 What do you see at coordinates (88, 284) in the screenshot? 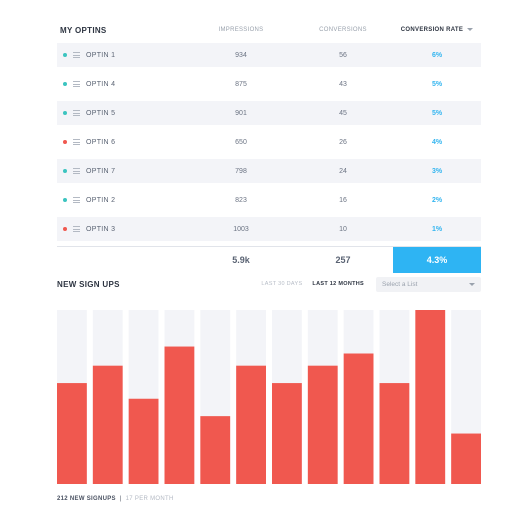
I see `signups-title: NEW SIGN UPS` at bounding box center [88, 284].